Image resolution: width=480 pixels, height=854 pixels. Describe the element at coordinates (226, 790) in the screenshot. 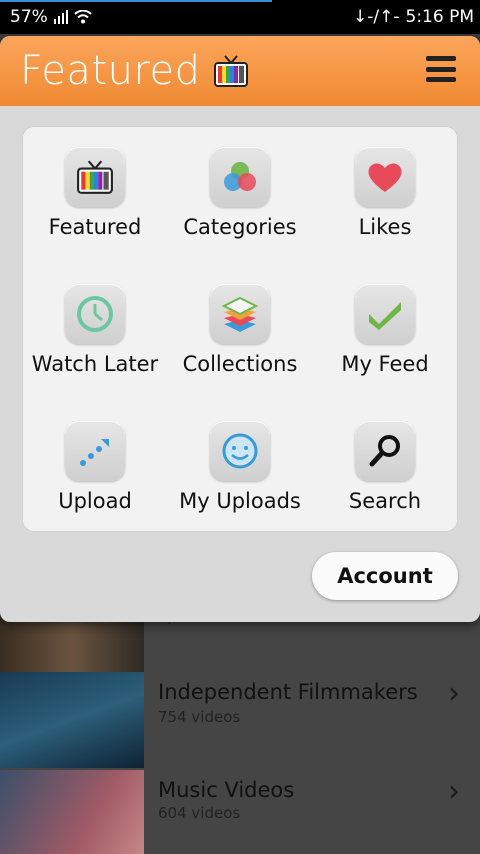

I see `list-item-title: Music Videos` at that location.